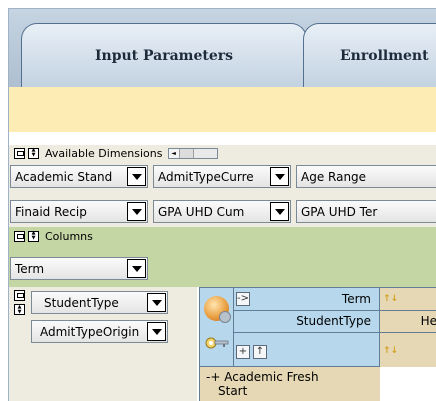 This screenshot has height=401, width=436. Describe the element at coordinates (339, 211) in the screenshot. I see `dimension-label: GPA UHD Ter` at that location.